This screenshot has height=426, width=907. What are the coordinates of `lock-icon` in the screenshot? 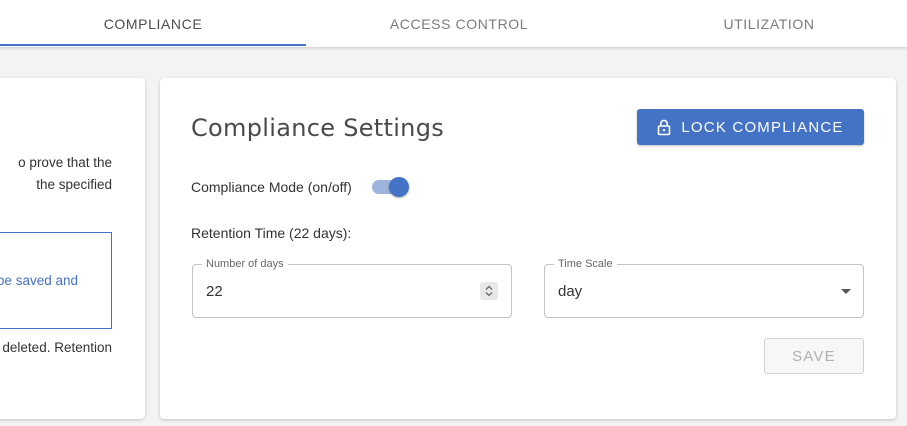 It's located at (664, 127).